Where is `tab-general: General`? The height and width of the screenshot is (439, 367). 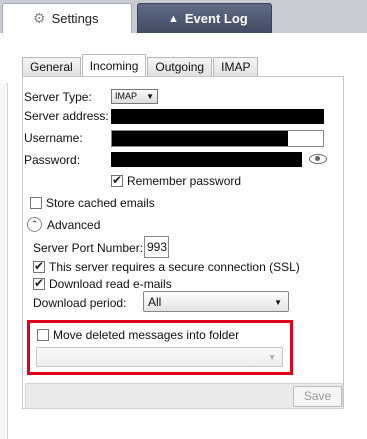 tab-general: General is located at coordinates (51, 66).